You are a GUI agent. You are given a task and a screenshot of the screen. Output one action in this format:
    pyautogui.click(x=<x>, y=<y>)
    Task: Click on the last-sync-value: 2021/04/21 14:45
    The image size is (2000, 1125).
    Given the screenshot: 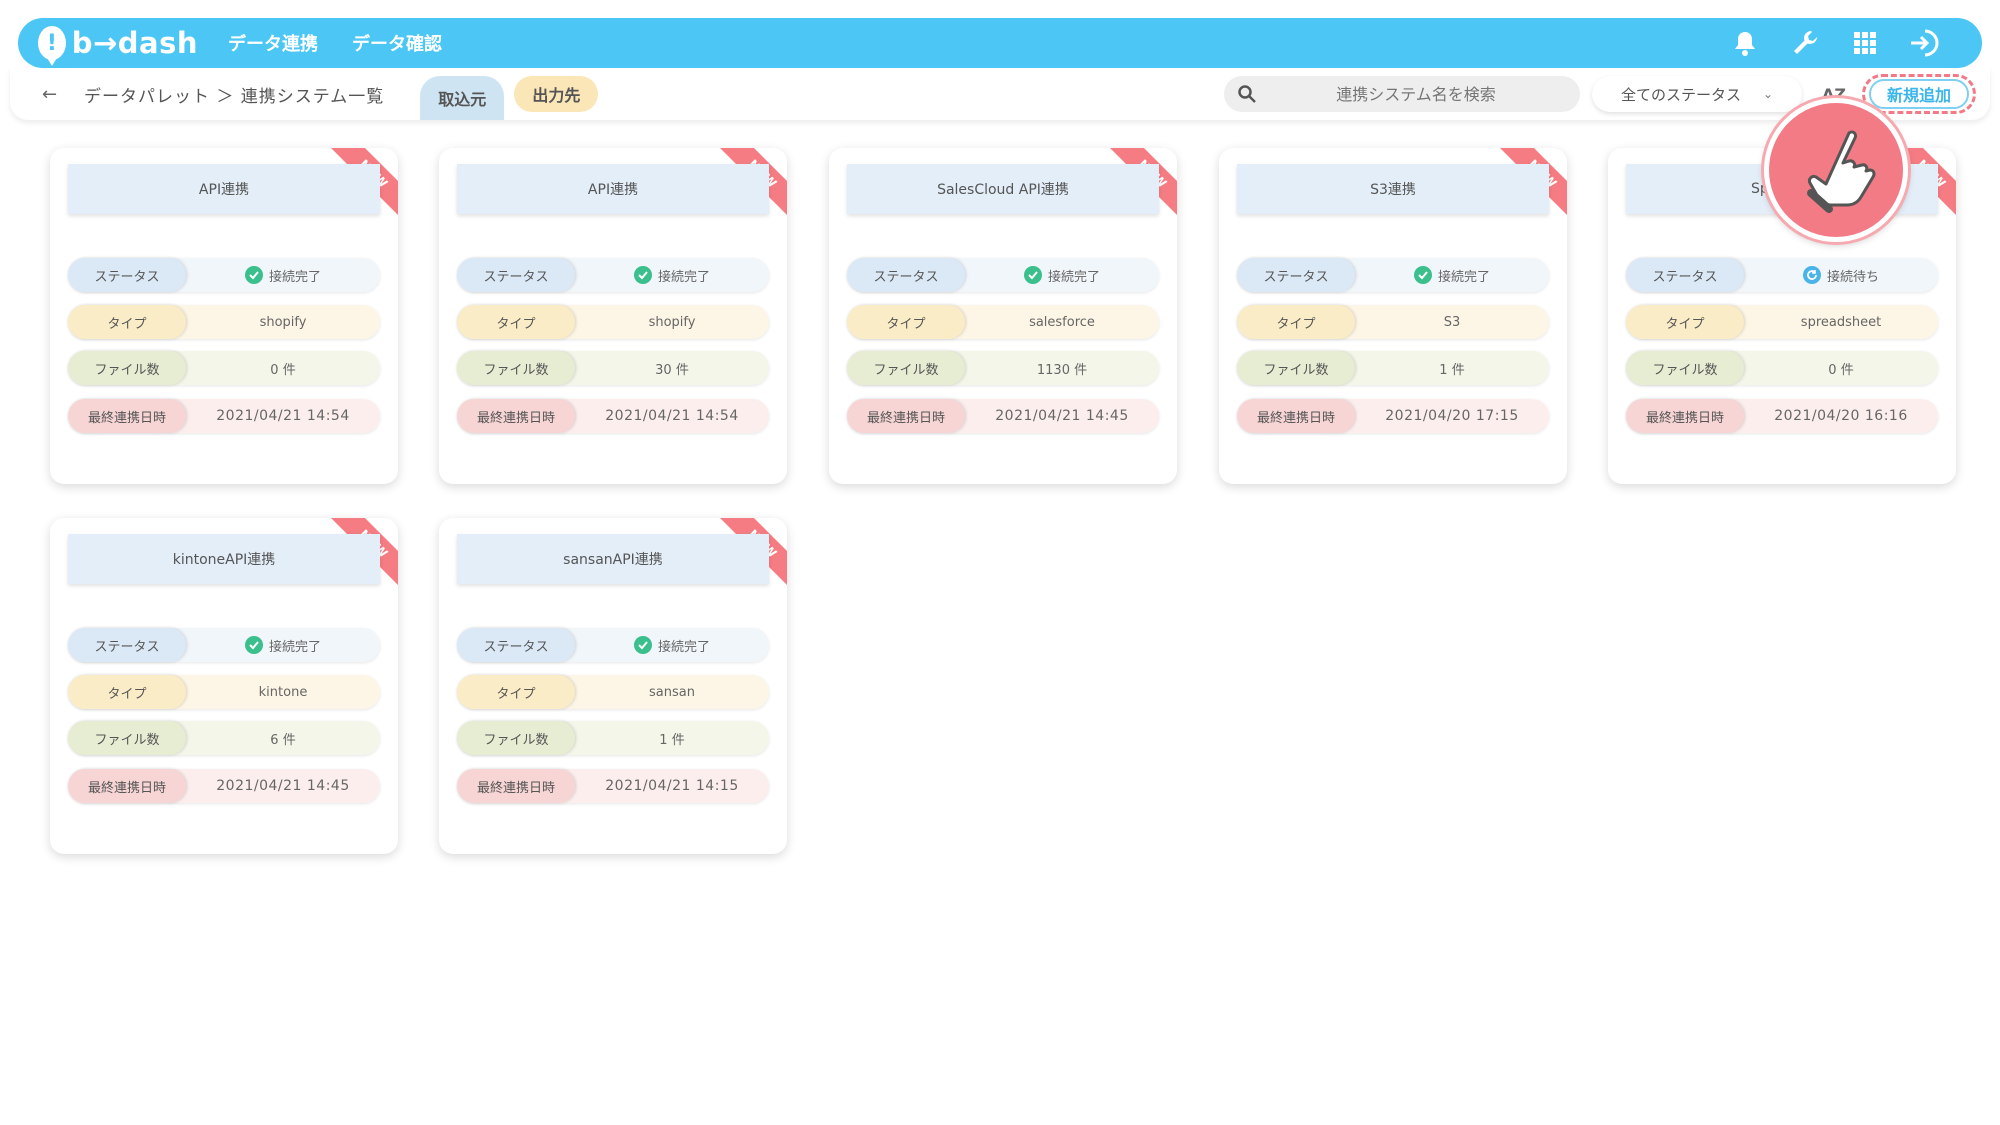 What is the action you would take?
    pyautogui.click(x=1062, y=416)
    